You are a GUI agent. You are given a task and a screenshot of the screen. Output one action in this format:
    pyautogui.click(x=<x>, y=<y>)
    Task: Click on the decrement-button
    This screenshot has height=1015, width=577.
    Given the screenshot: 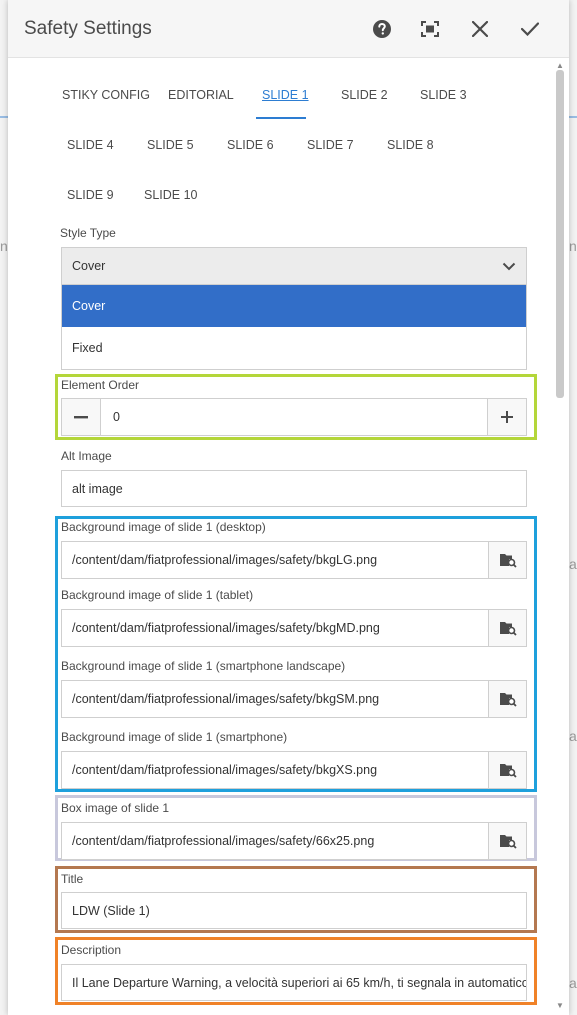 What is the action you would take?
    pyautogui.click(x=81, y=417)
    